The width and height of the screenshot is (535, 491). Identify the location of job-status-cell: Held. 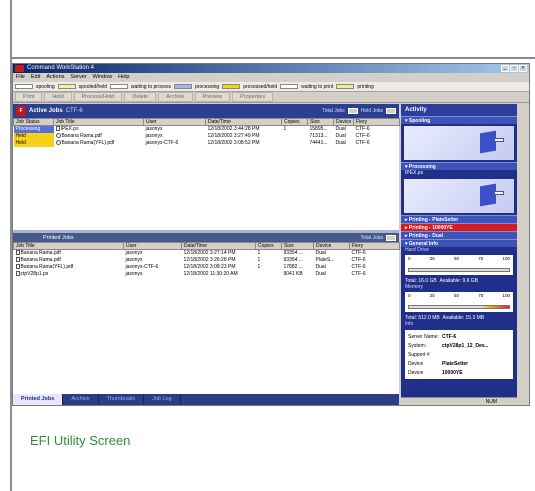
(33, 136).